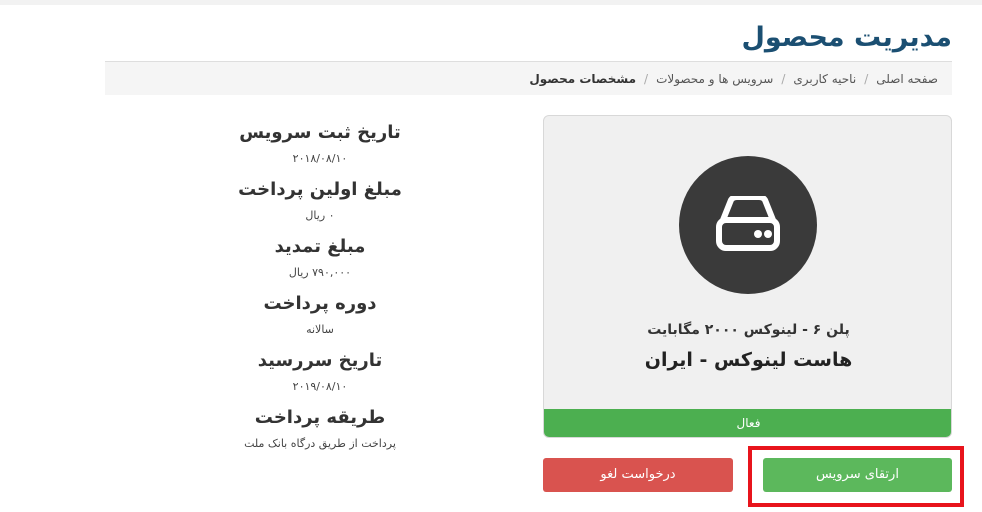  What do you see at coordinates (714, 79) in the screenshot?
I see `breadcrumb-services: سرویس ها و محصولات` at bounding box center [714, 79].